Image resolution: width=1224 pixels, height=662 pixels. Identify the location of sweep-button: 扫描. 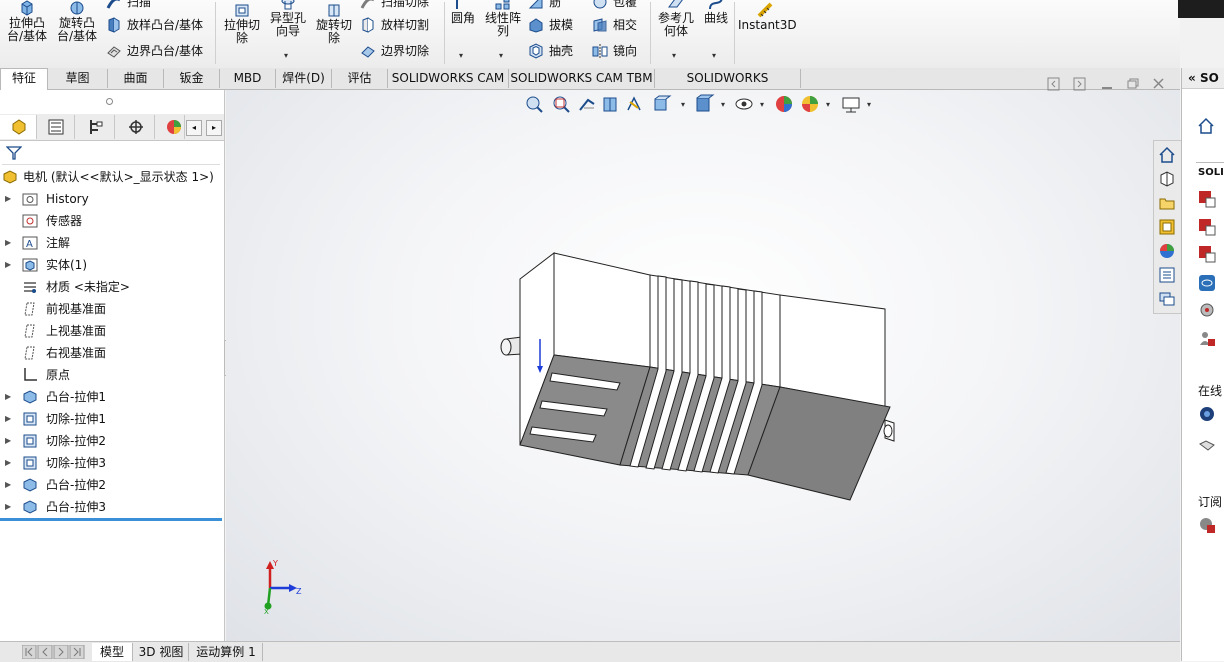
(128, 5).